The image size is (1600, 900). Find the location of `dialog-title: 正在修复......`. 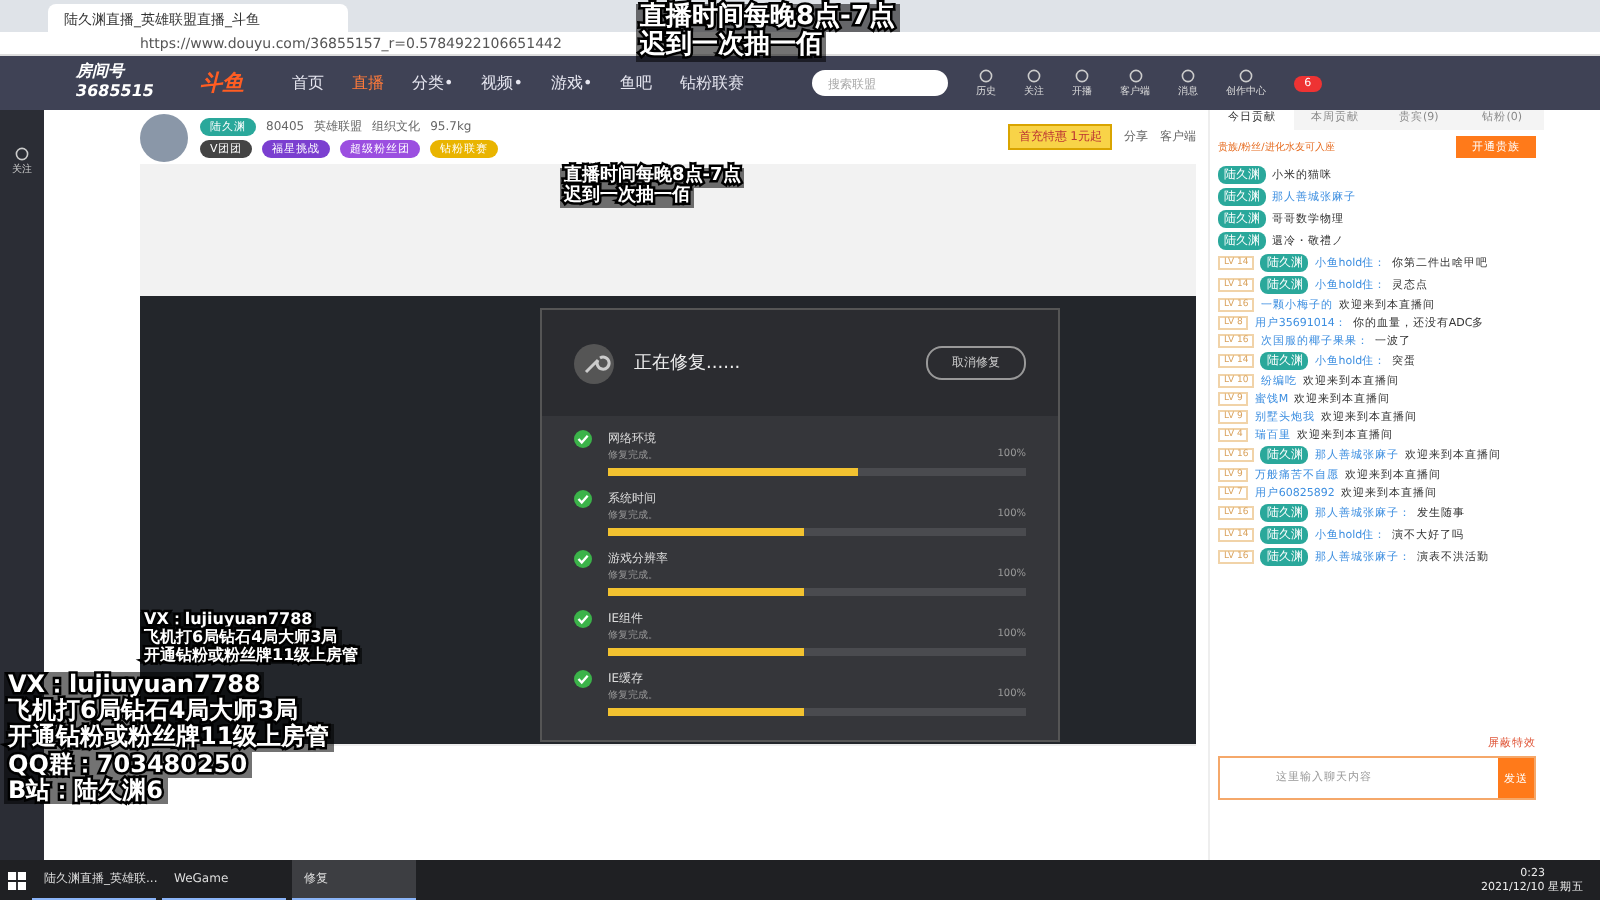

dialog-title: 正在修复...... is located at coordinates (687, 363).